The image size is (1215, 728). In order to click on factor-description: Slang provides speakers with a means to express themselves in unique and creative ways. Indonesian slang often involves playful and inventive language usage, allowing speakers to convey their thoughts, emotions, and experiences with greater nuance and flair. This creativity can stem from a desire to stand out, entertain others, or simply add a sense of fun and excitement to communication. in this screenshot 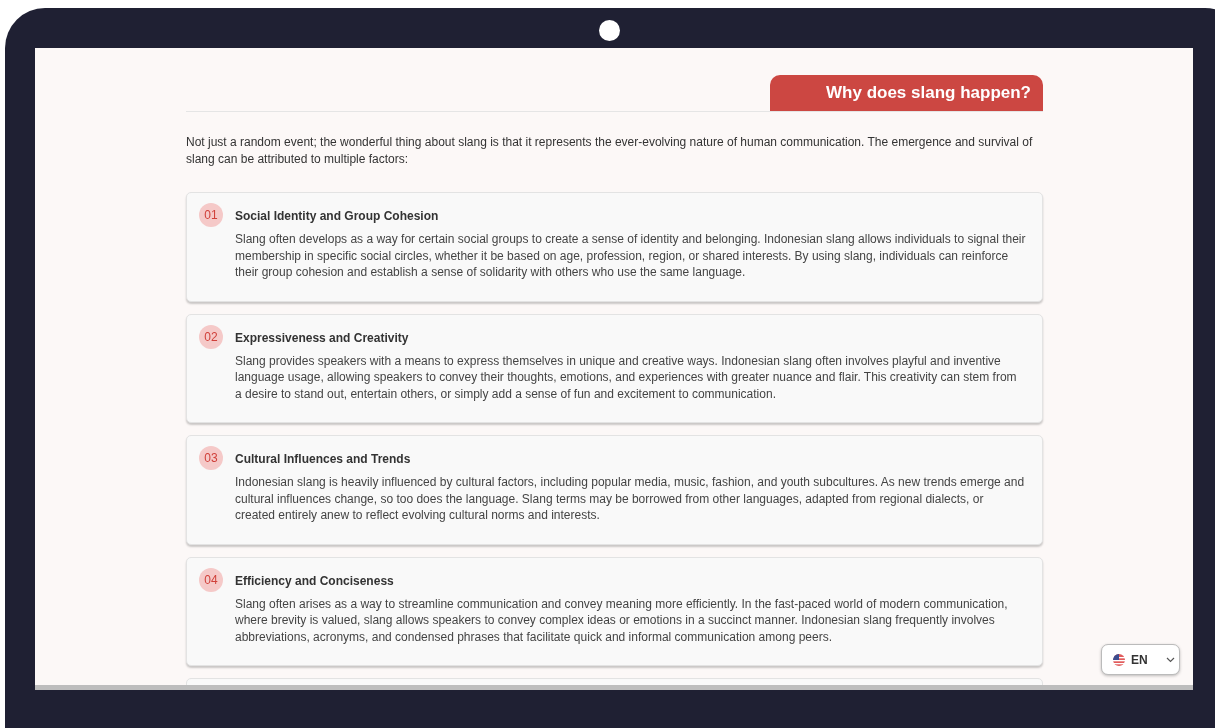, I will do `click(626, 377)`.